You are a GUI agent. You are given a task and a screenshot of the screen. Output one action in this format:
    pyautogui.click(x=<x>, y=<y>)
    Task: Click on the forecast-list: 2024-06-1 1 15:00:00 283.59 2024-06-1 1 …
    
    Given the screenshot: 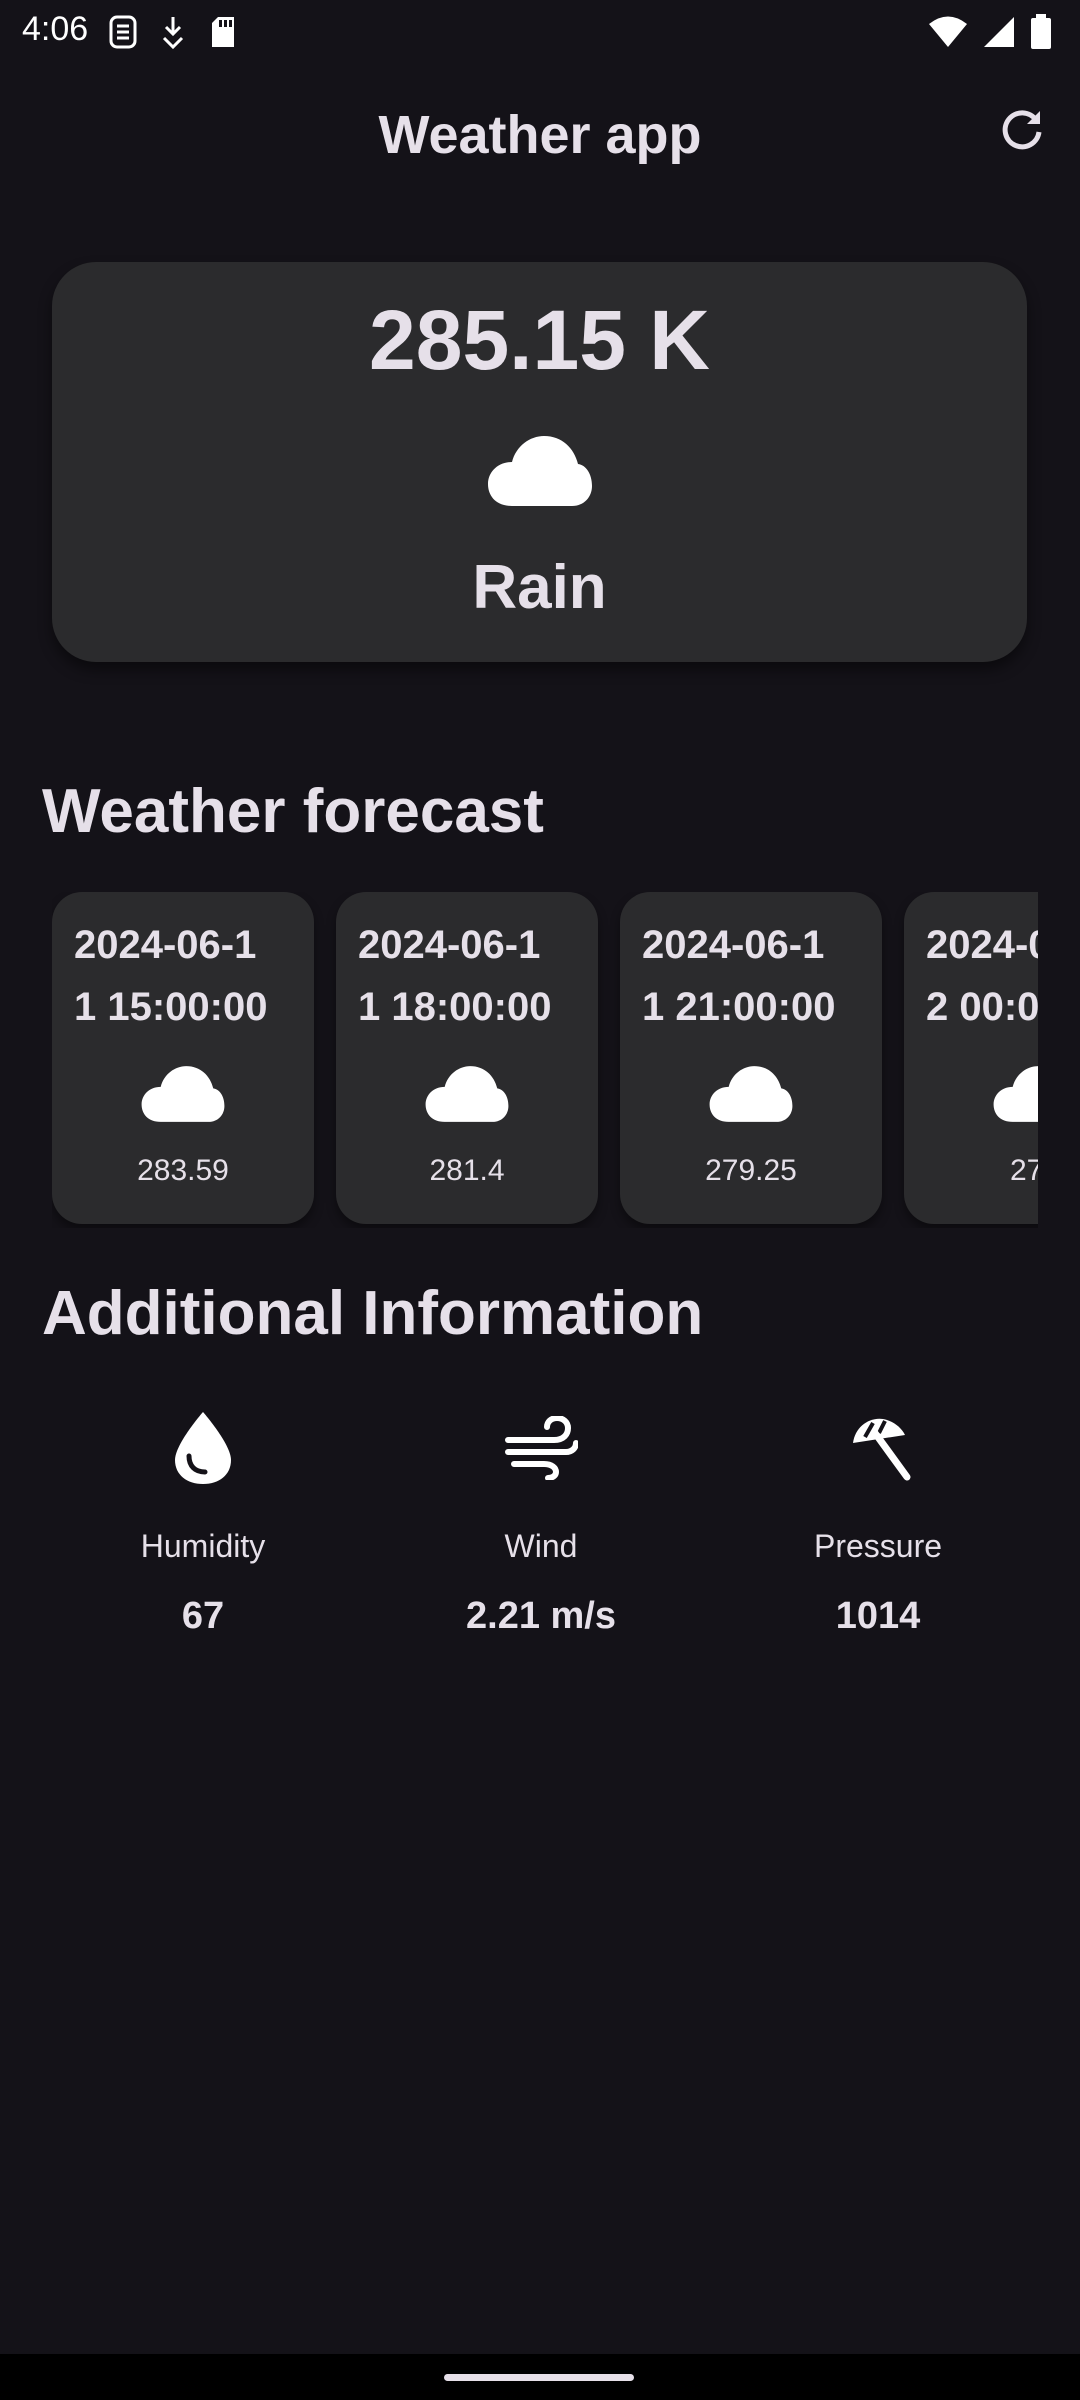 What is the action you would take?
    pyautogui.click(x=545, y=1060)
    